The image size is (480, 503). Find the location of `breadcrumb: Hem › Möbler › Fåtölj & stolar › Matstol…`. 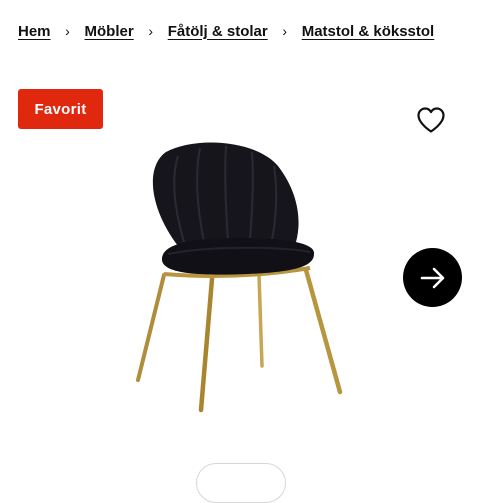

breadcrumb: Hem › Möbler › Fåtölj & stolar › Matstol… is located at coordinates (226, 31).